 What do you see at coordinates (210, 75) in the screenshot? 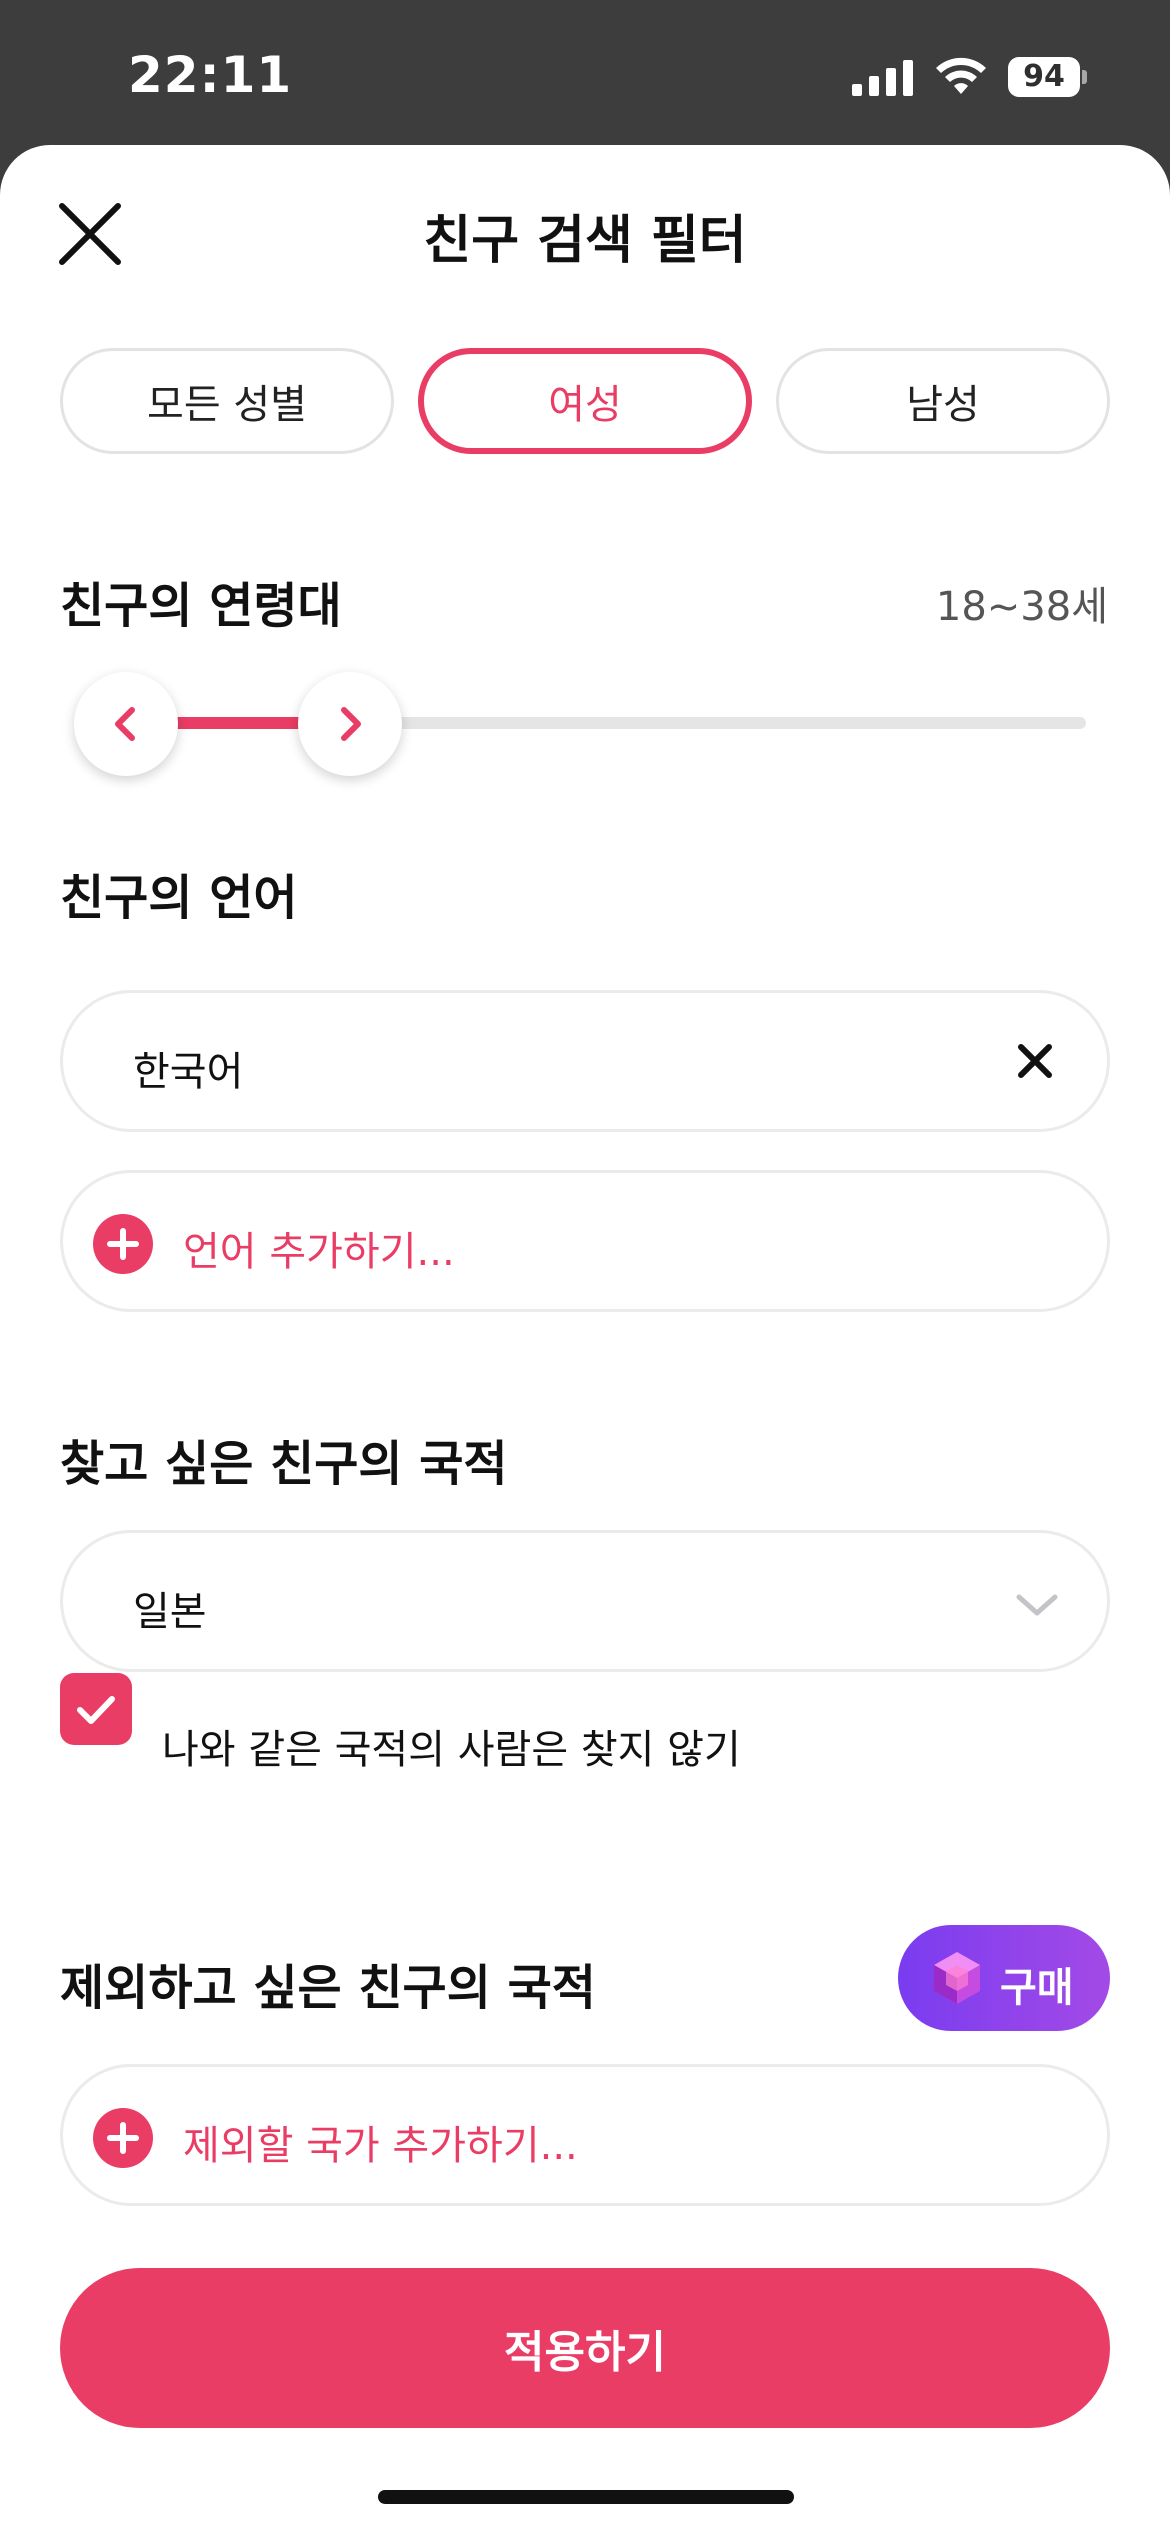
I see `status-time: 22:11` at bounding box center [210, 75].